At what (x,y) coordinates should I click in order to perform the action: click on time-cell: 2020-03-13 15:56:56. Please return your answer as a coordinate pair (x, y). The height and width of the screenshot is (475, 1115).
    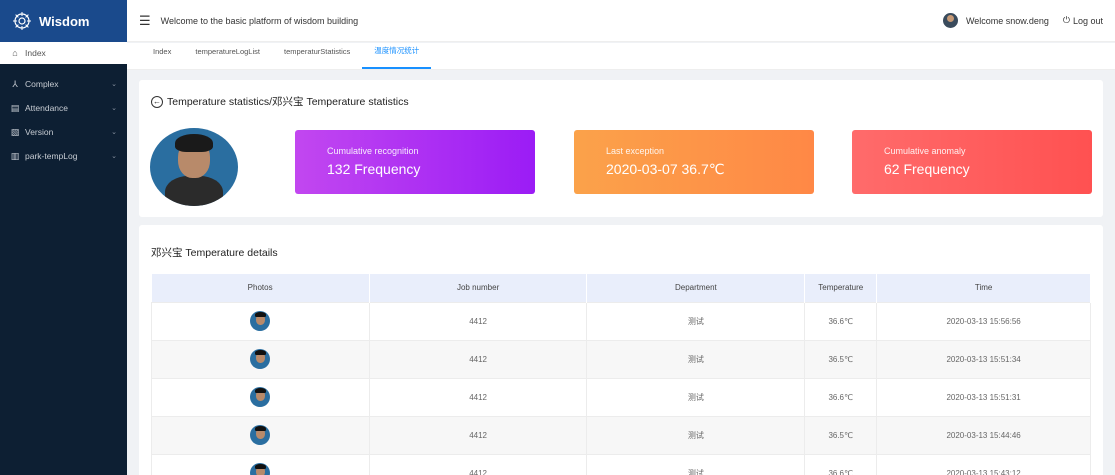
    Looking at the image, I should click on (983, 321).